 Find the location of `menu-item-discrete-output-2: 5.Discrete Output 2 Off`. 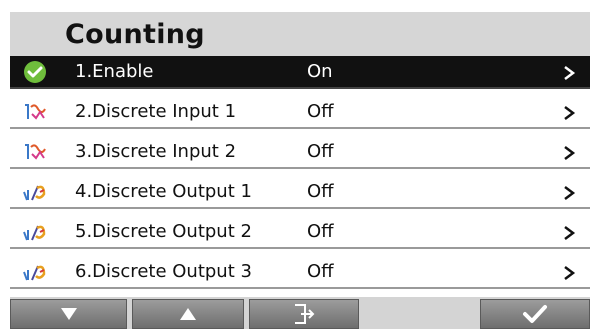

menu-item-discrete-output-2: 5.Discrete Output 2 Off is located at coordinates (300, 232).